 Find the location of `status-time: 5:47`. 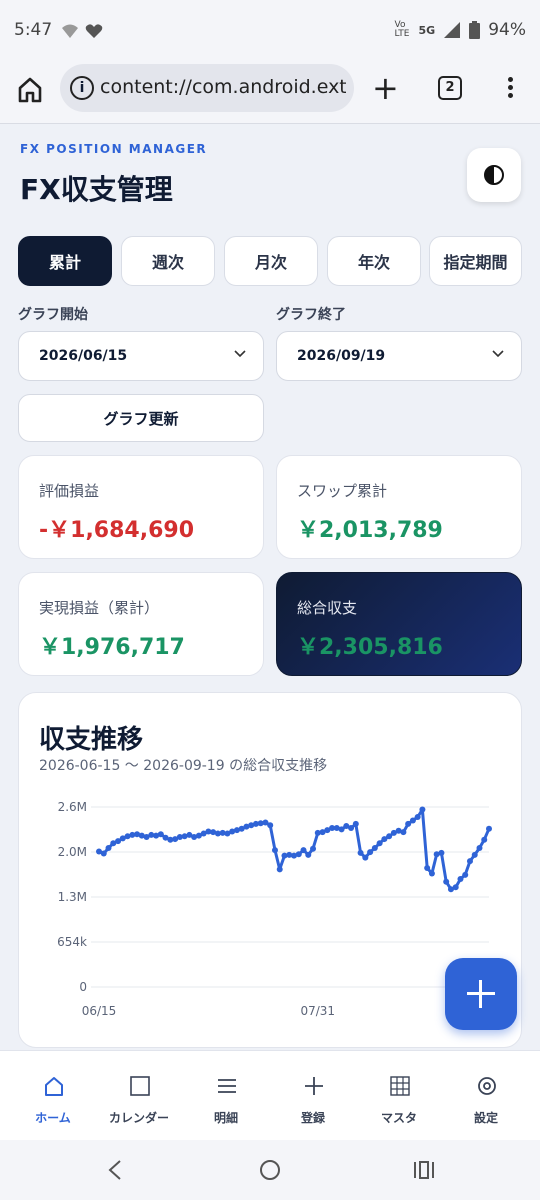

status-time: 5:47 is located at coordinates (33, 30).